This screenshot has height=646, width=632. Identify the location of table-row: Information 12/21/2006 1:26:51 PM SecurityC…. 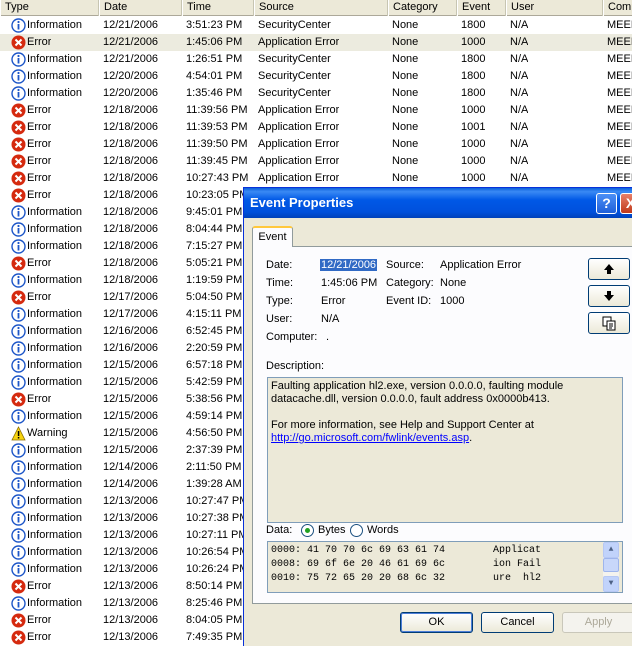
(316, 59).